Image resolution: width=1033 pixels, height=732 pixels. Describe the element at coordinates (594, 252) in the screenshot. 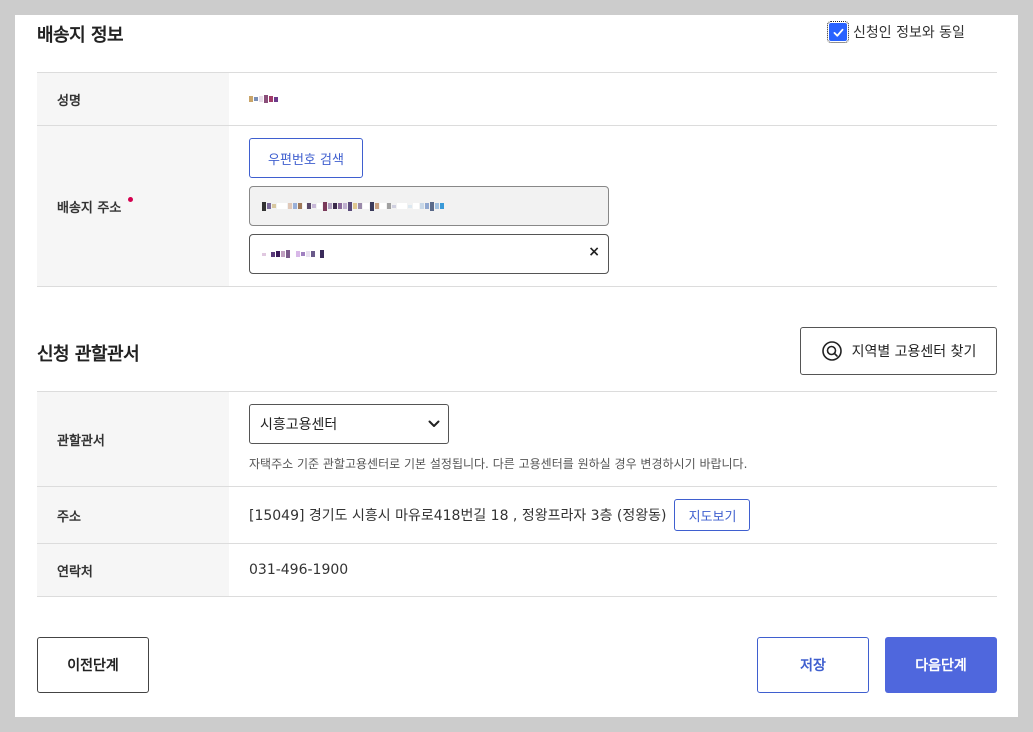

I see `clear-input-icon: ×` at that location.